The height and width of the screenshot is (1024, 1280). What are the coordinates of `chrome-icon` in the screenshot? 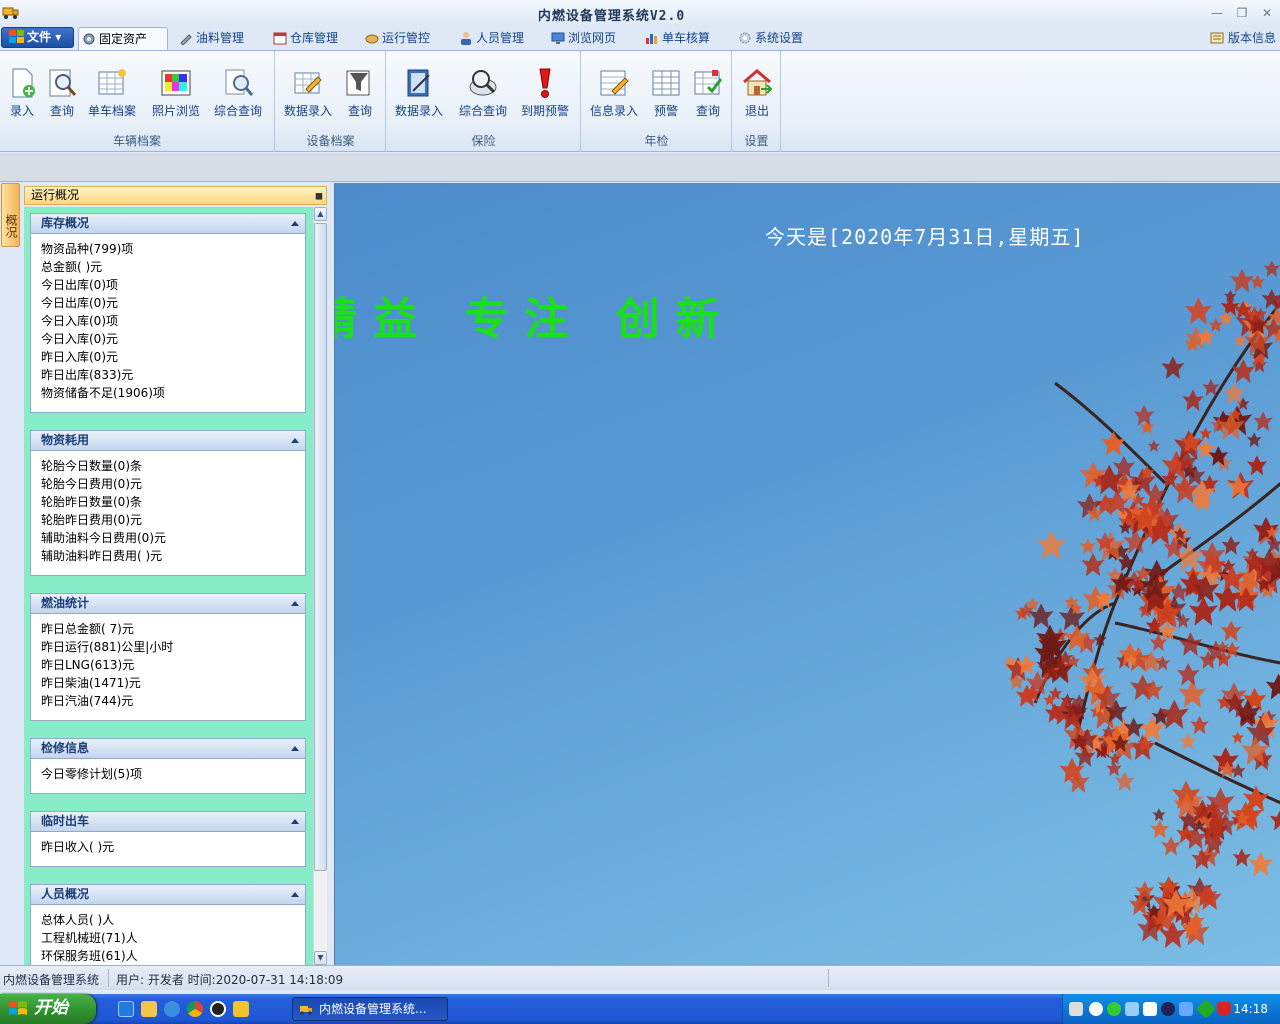 It's located at (195, 1009).